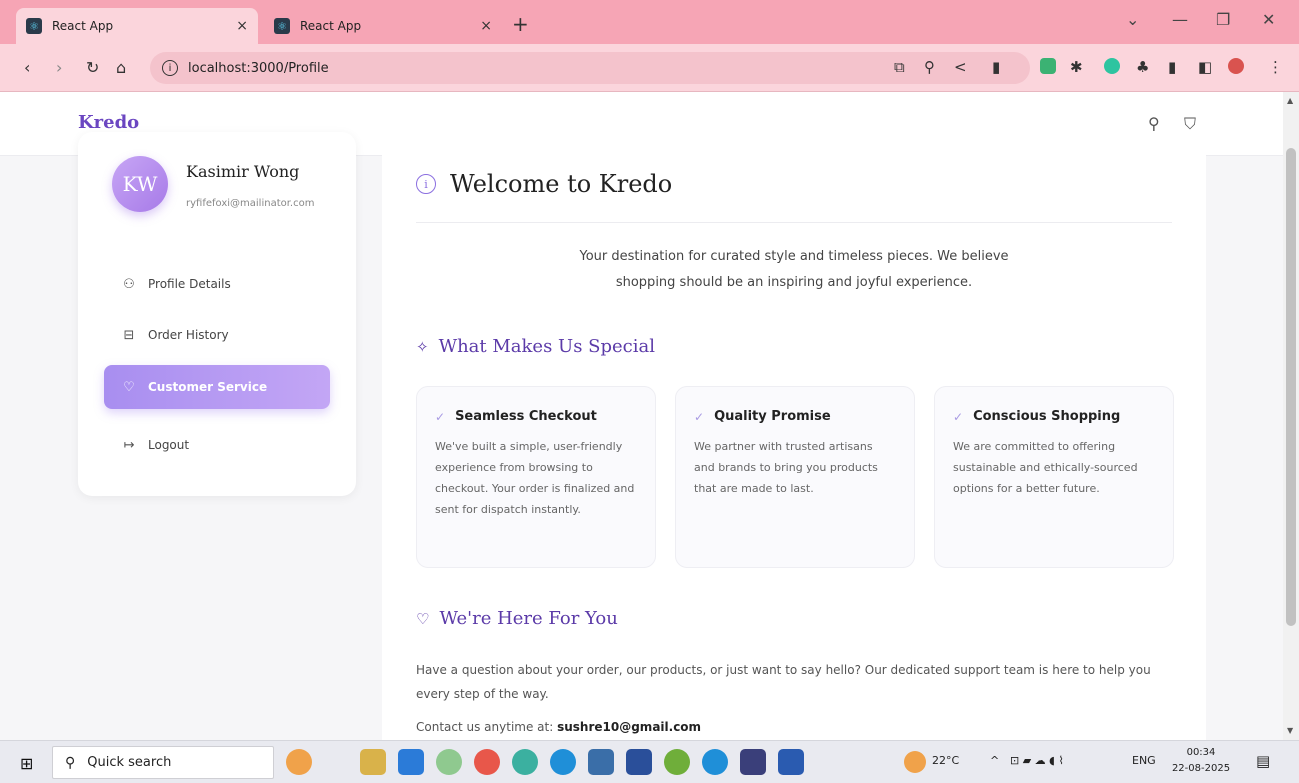 The width and height of the screenshot is (1299, 783). What do you see at coordinates (929, 67) in the screenshot?
I see `zoom-icon: ⚲` at bounding box center [929, 67].